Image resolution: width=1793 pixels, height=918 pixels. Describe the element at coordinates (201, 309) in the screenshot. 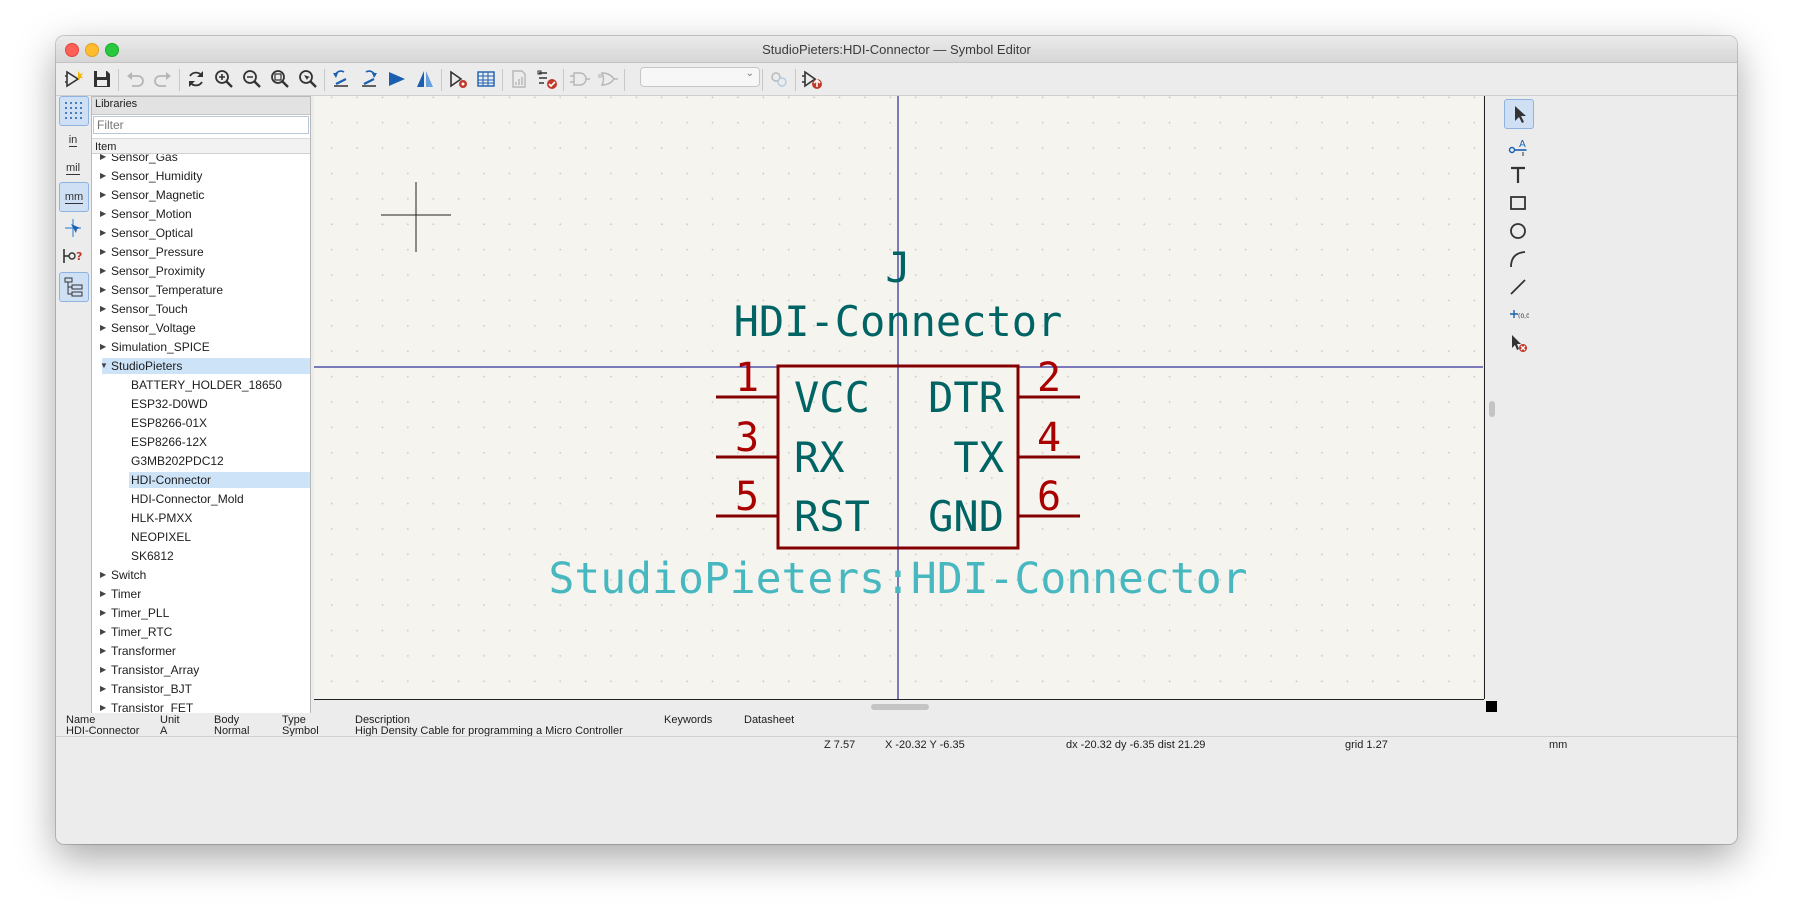

I see `library-tree-node: ▶ Sensor_Touch` at that location.